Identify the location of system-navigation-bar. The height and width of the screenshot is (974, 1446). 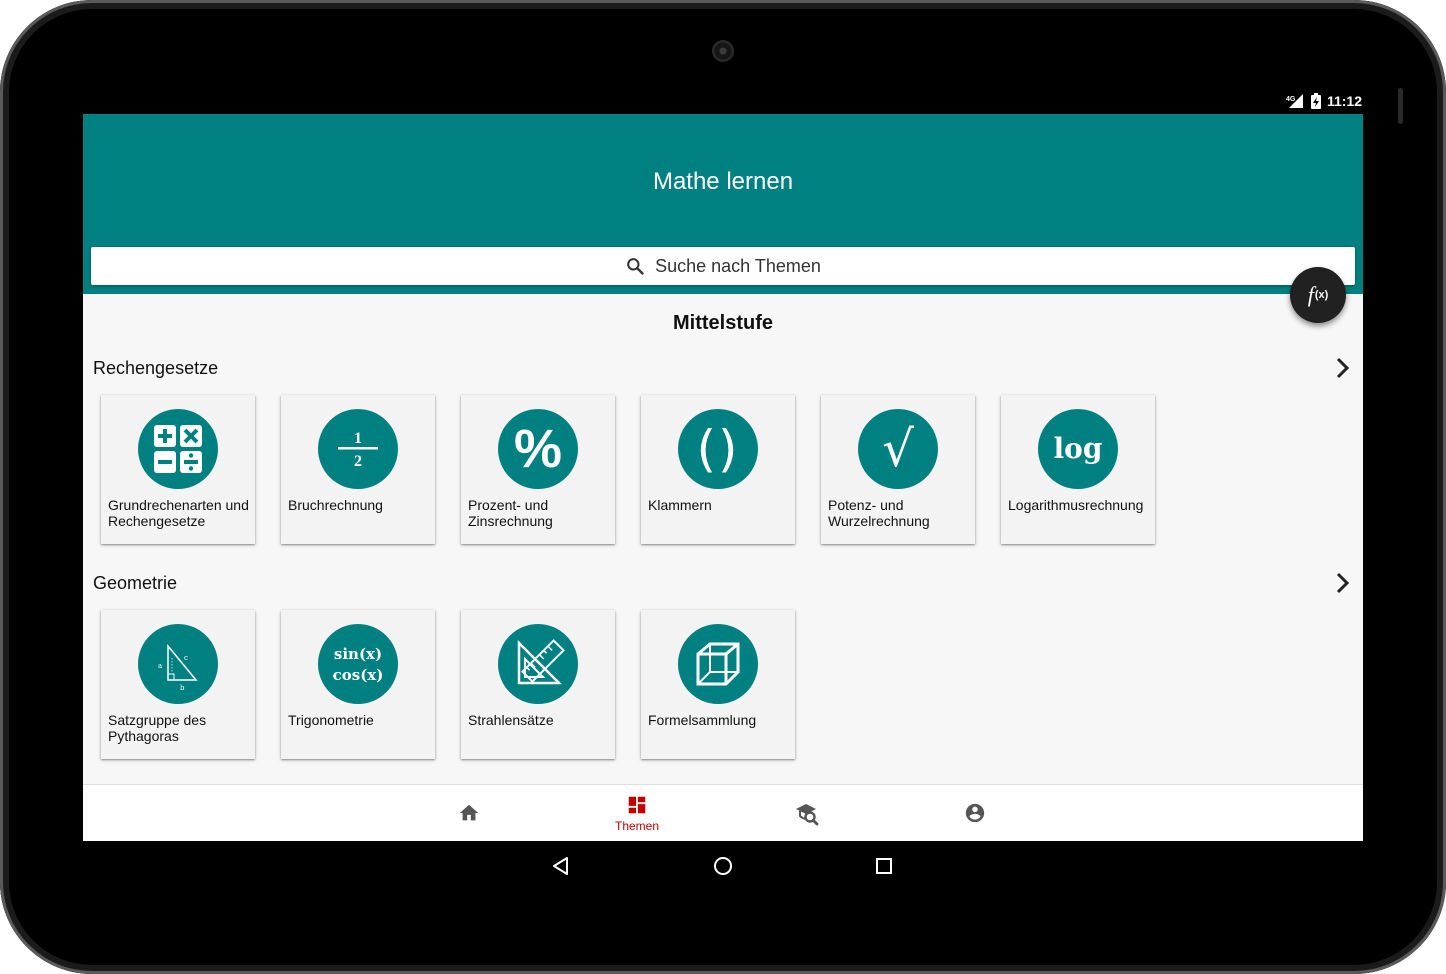
(723, 865).